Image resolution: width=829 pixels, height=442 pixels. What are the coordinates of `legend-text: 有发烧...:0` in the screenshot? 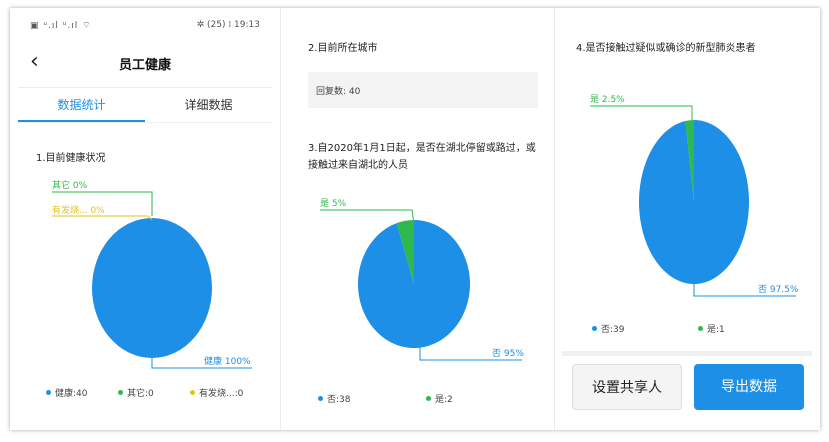 It's located at (221, 394).